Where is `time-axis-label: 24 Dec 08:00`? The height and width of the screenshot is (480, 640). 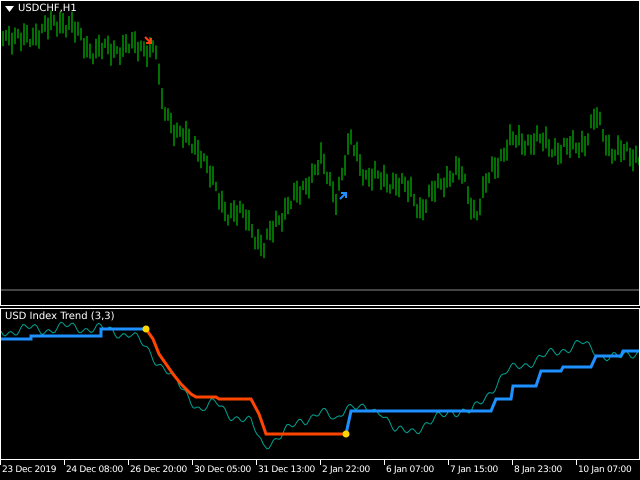
time-axis-label: 24 Dec 08:00 is located at coordinates (94, 470).